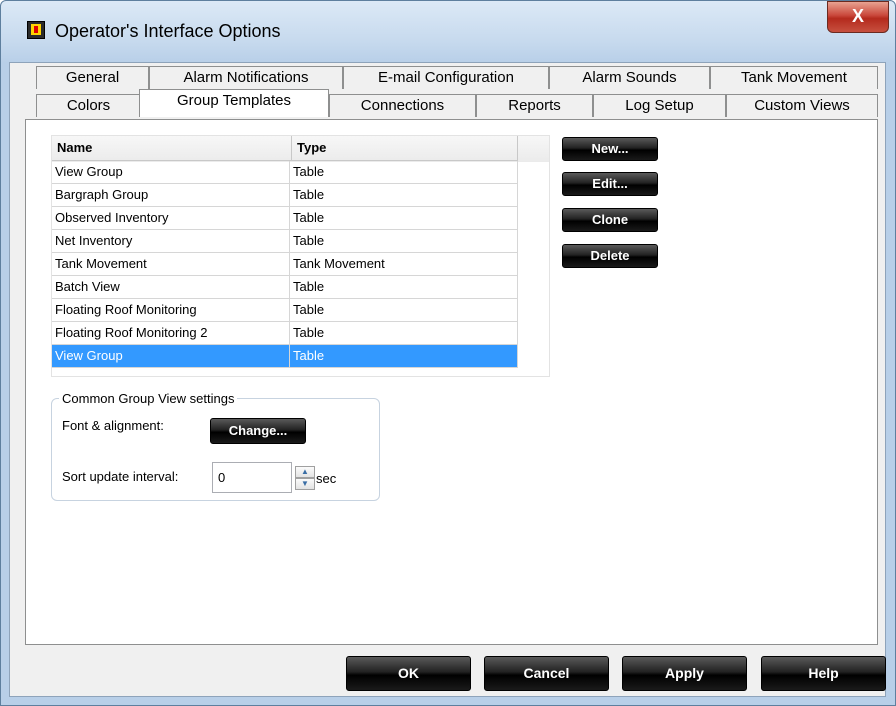  I want to click on tab-alarm-sounds: Alarm Sounds, so click(629, 77).